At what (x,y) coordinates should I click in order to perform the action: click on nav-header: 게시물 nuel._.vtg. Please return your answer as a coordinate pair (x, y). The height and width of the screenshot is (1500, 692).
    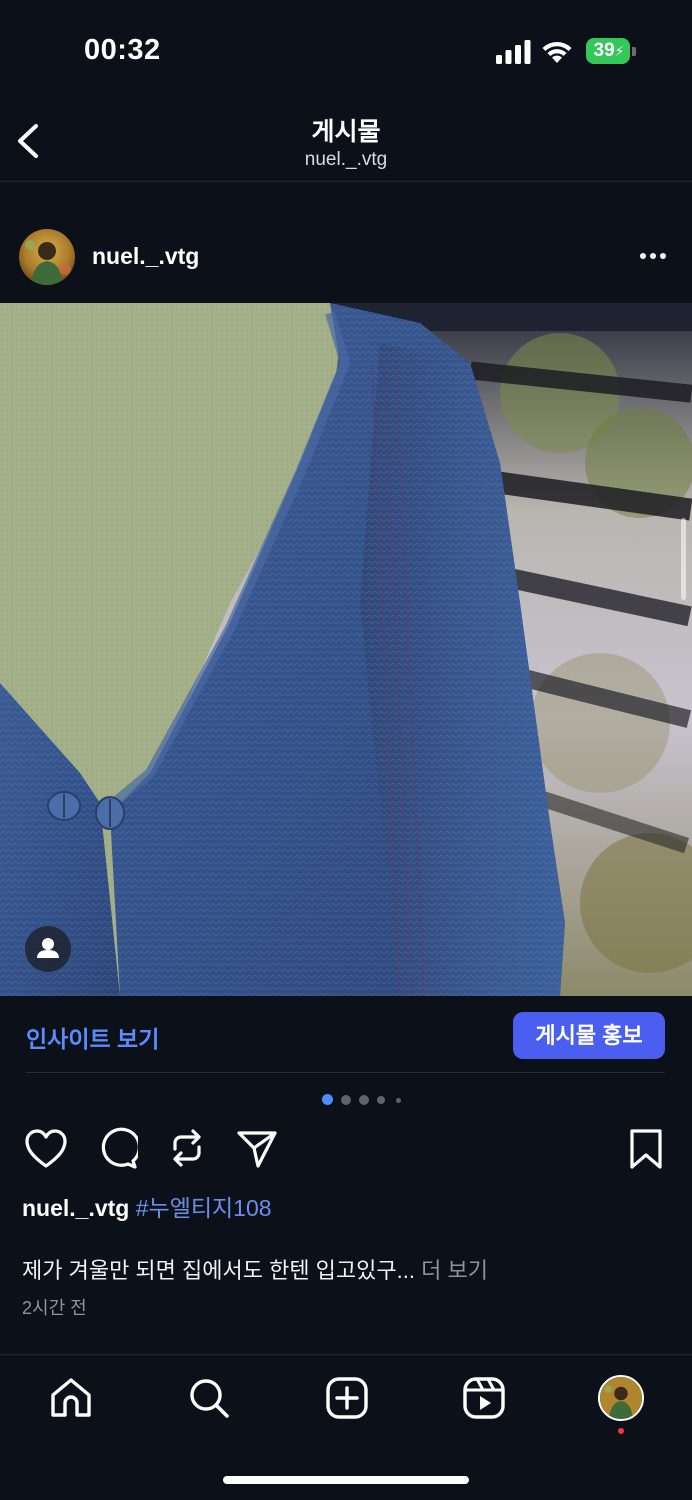
    Looking at the image, I should click on (346, 141).